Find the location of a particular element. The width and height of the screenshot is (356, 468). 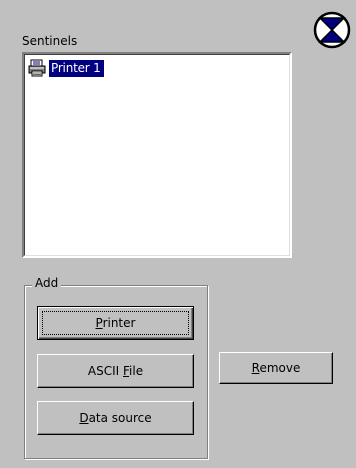

add-data-source-button: Data source is located at coordinates (115, 418).